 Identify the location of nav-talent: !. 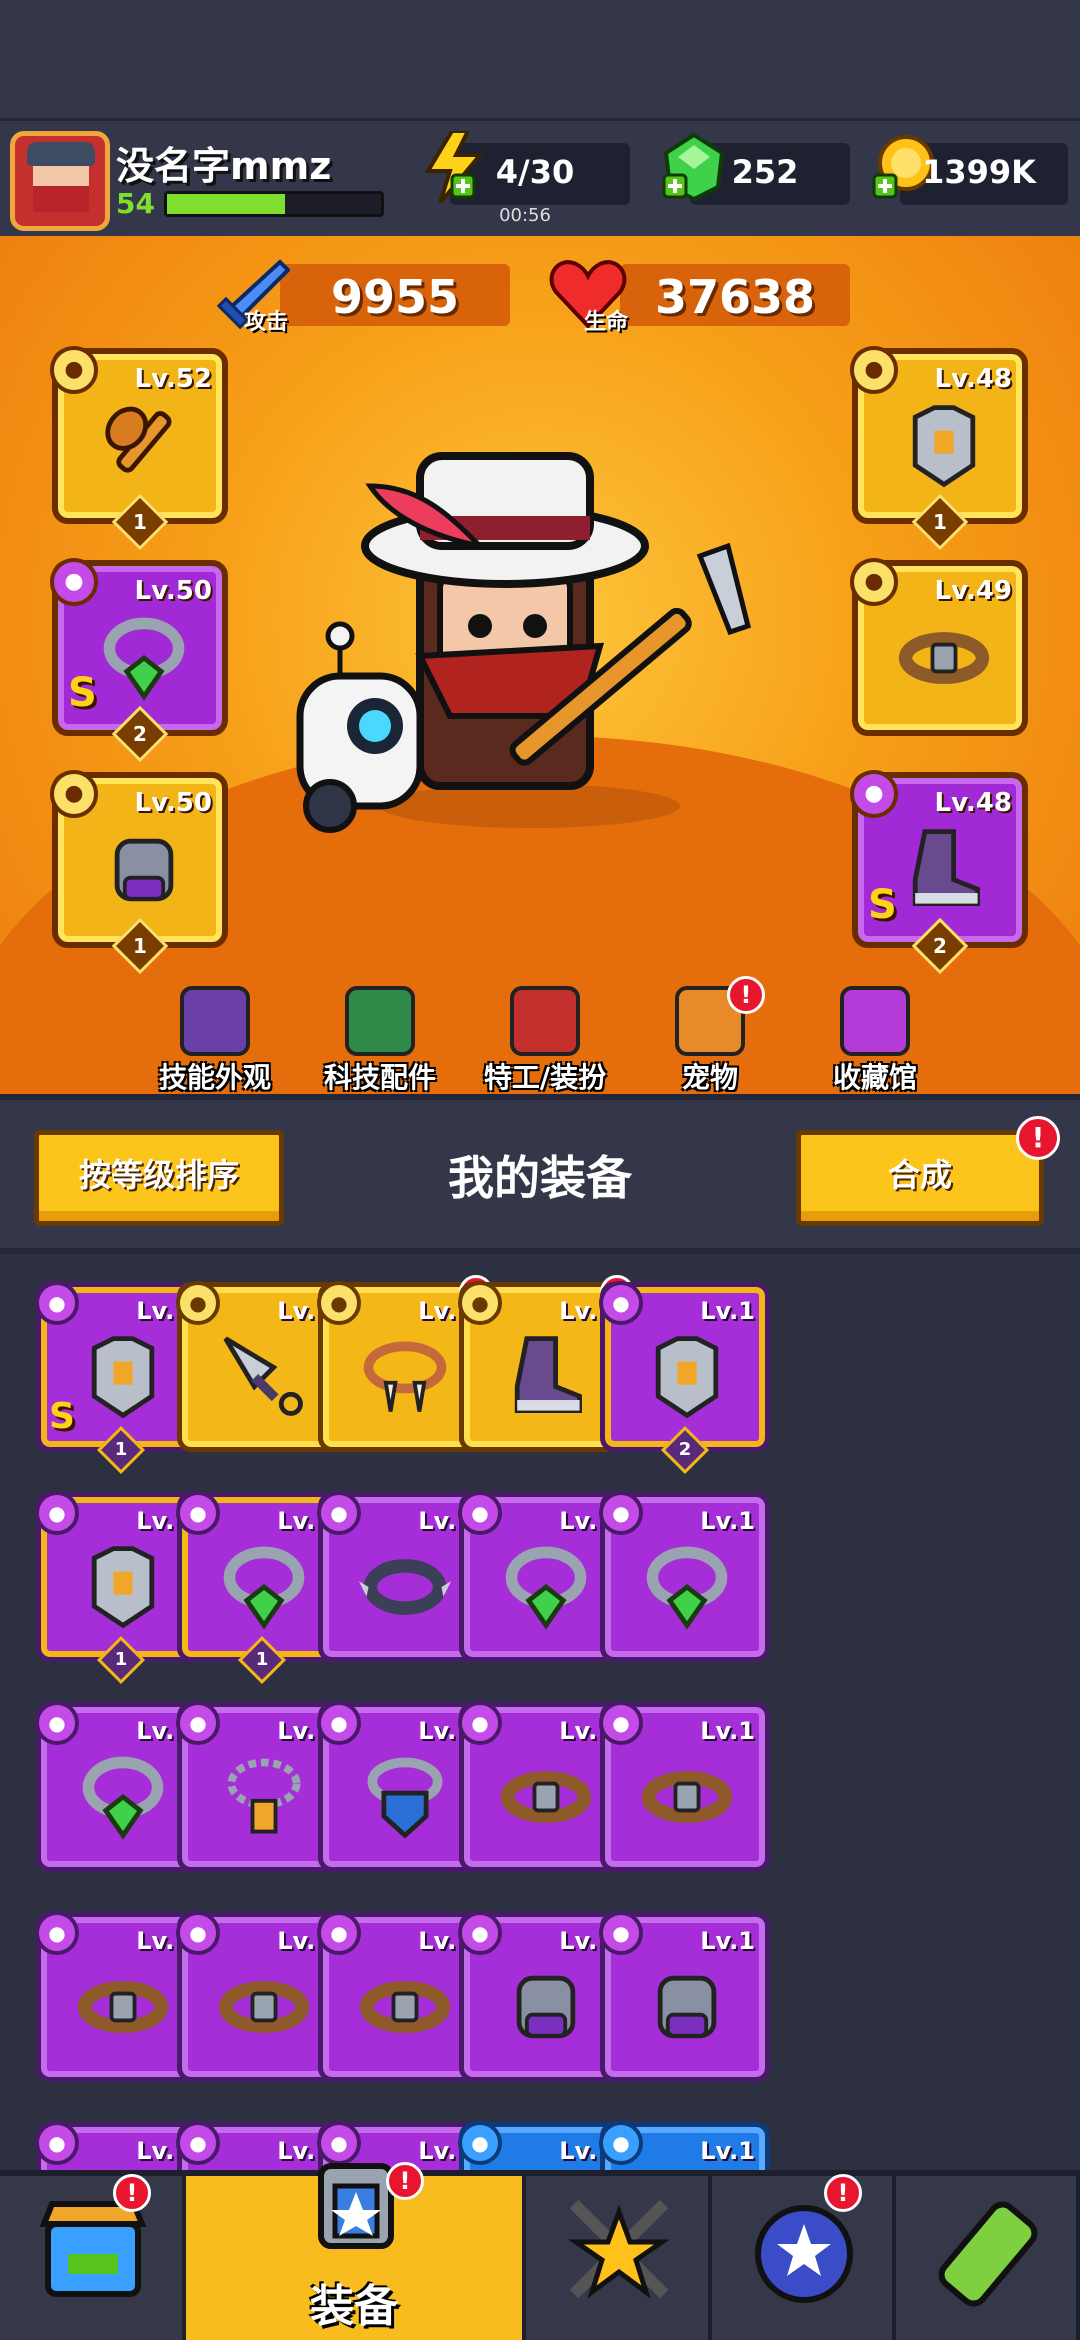
(804, 2257).